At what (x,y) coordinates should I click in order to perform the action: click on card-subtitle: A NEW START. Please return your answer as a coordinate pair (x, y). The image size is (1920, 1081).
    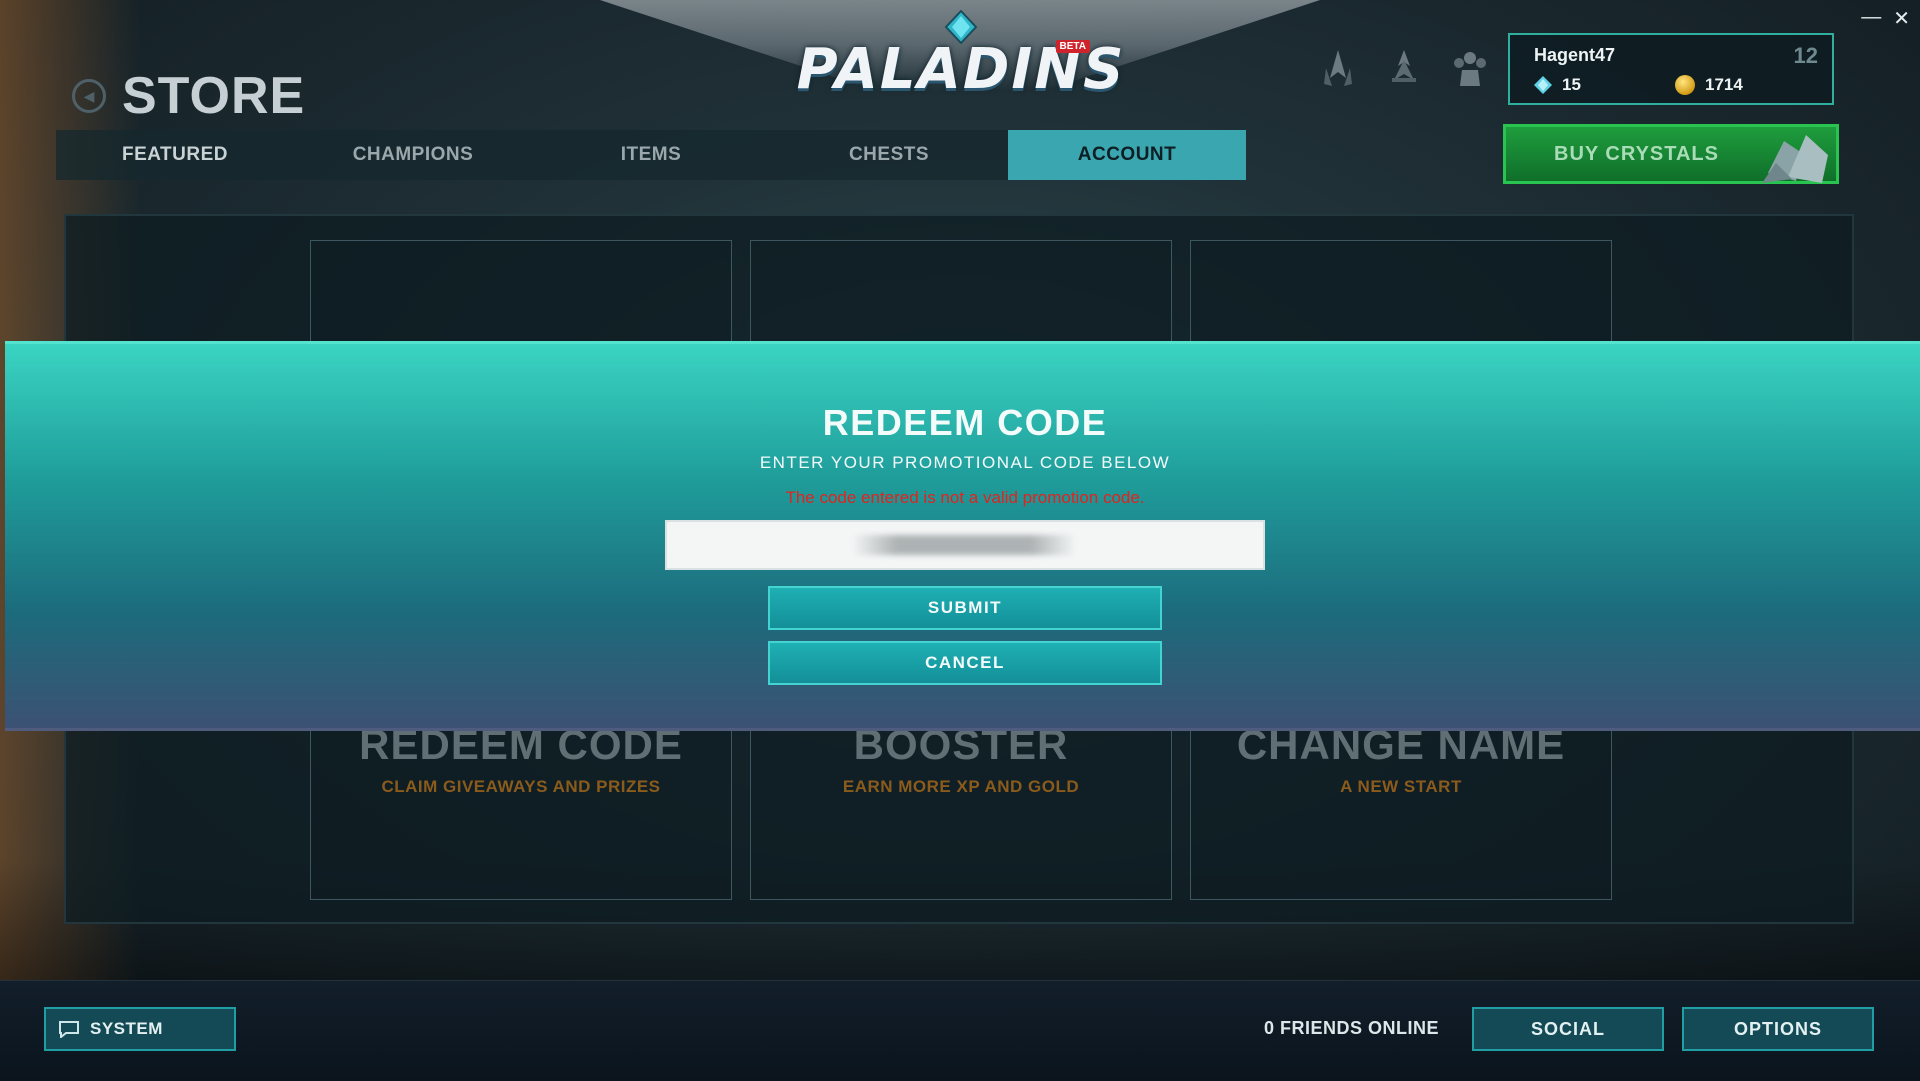
    Looking at the image, I should click on (1401, 786).